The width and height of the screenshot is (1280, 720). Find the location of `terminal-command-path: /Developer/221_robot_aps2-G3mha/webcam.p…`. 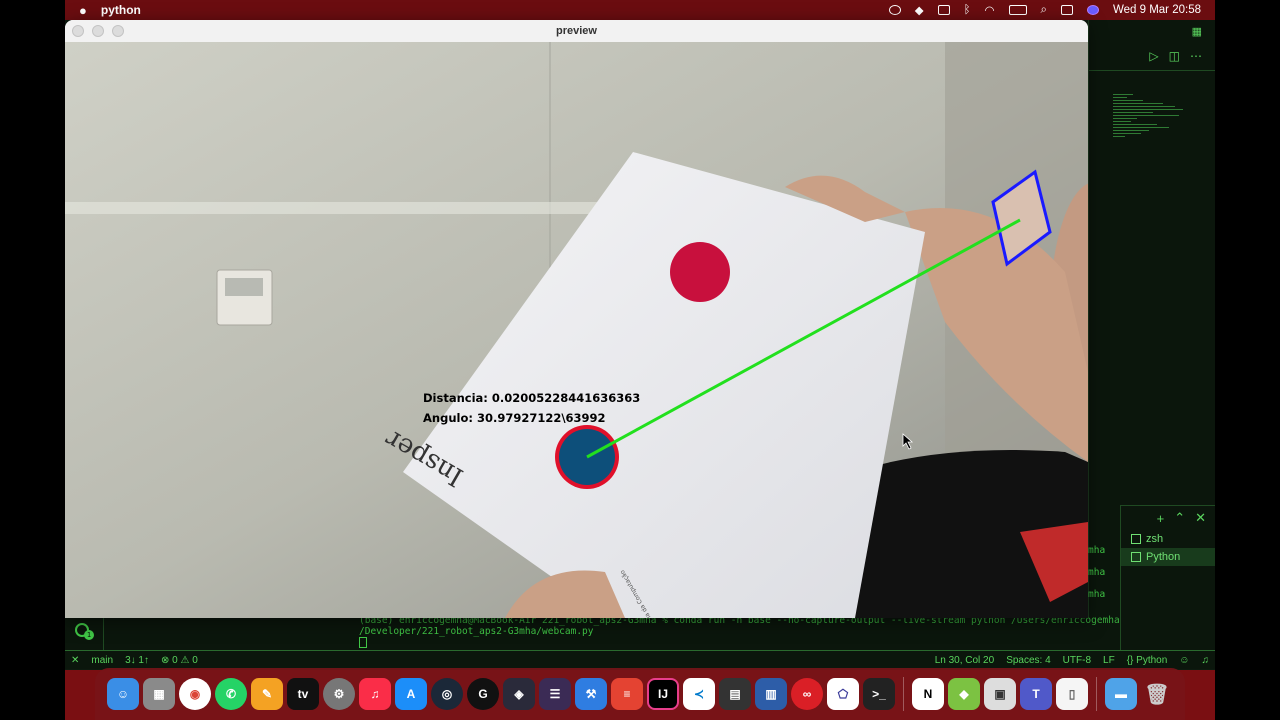

terminal-command-path: /Developer/221_robot_aps2-G3mha/webcam.p… is located at coordinates (476, 631).